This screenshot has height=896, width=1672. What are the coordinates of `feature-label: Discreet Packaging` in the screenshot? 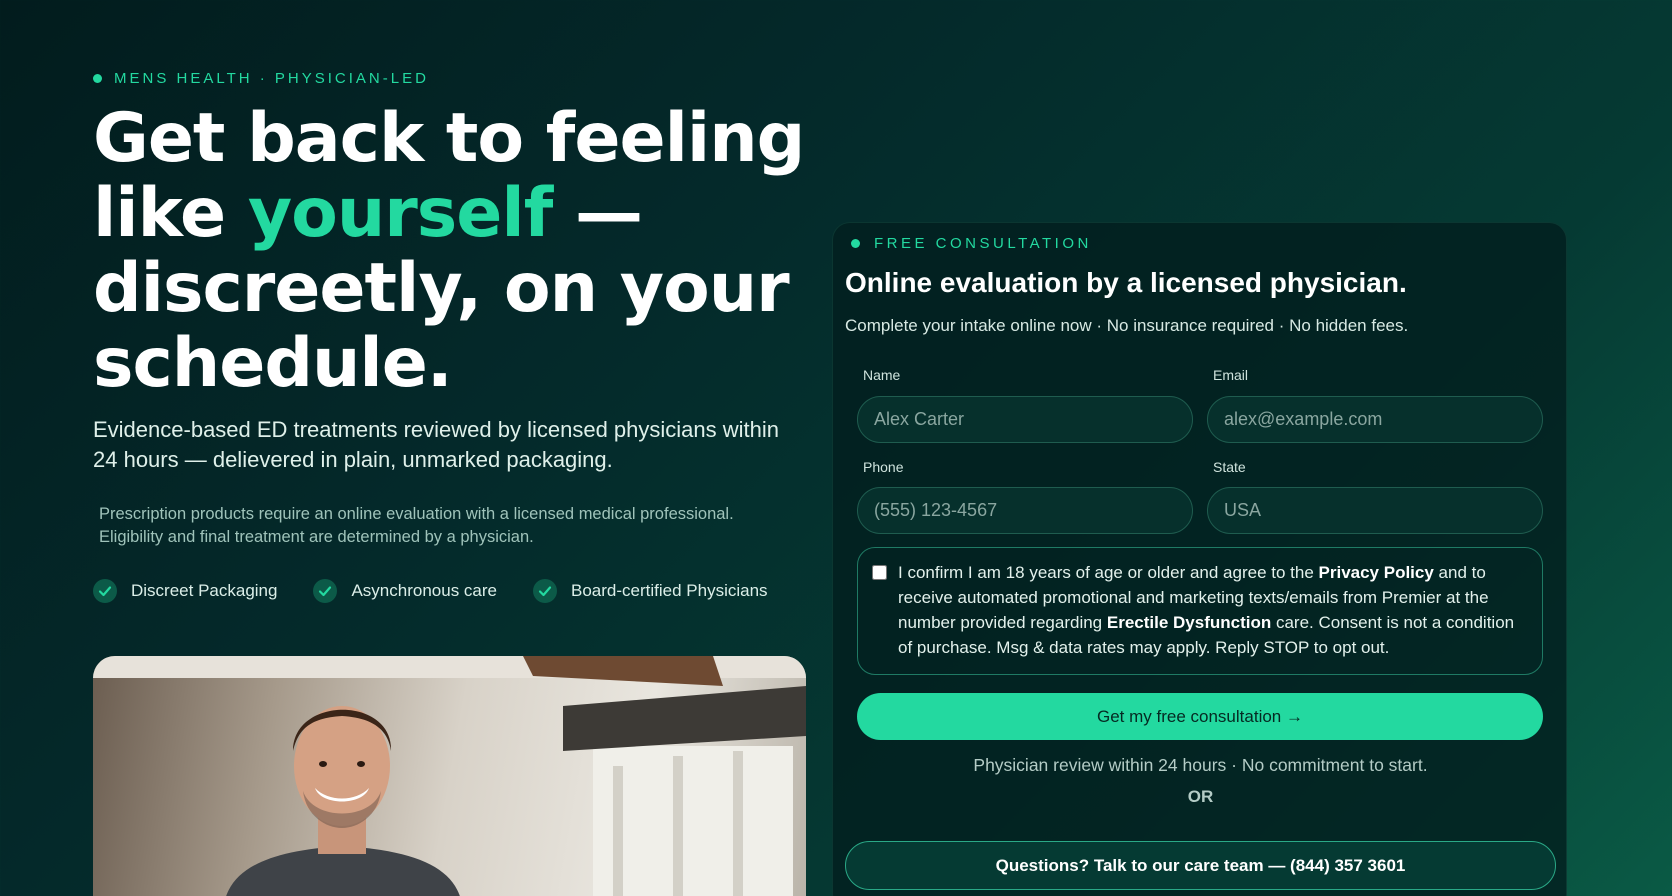 It's located at (204, 590).